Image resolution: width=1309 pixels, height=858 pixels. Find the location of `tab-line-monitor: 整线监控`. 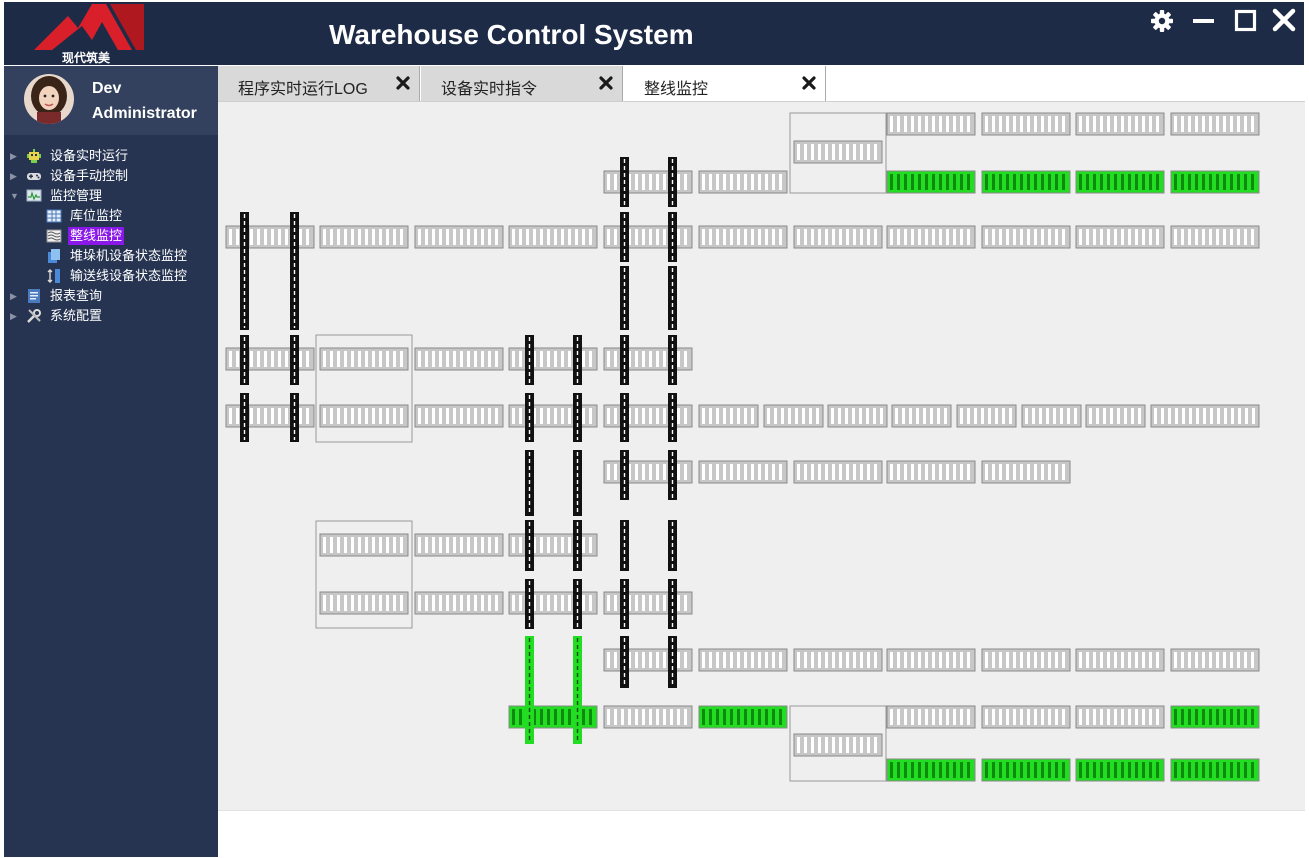

tab-line-monitor: 整线监控 is located at coordinates (725, 83).